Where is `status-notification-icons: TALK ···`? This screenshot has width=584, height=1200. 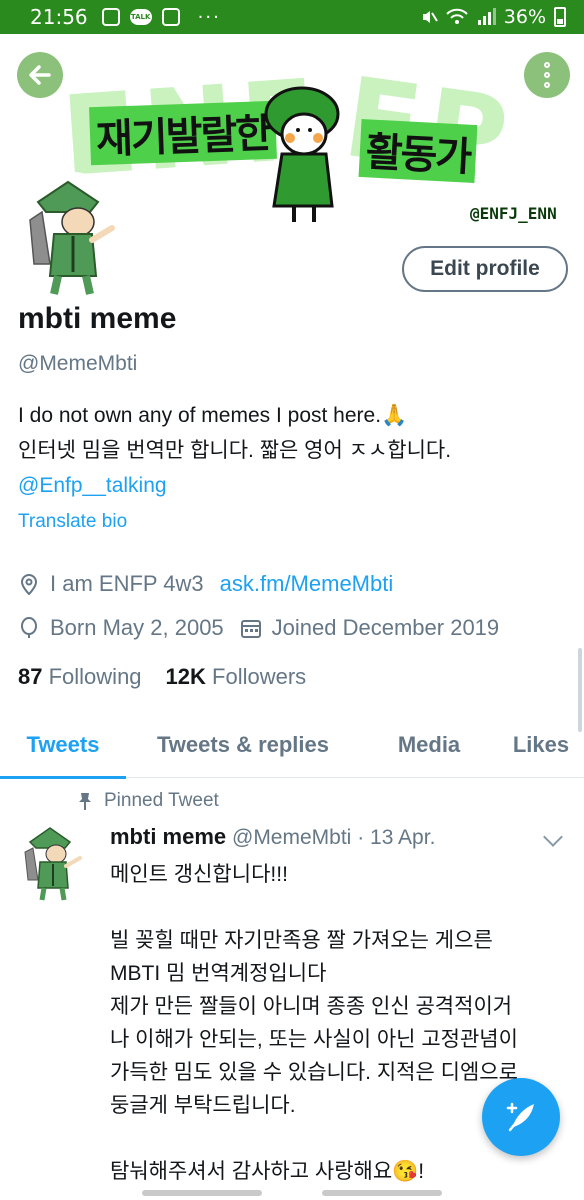 status-notification-icons: TALK ··· is located at coordinates (161, 17).